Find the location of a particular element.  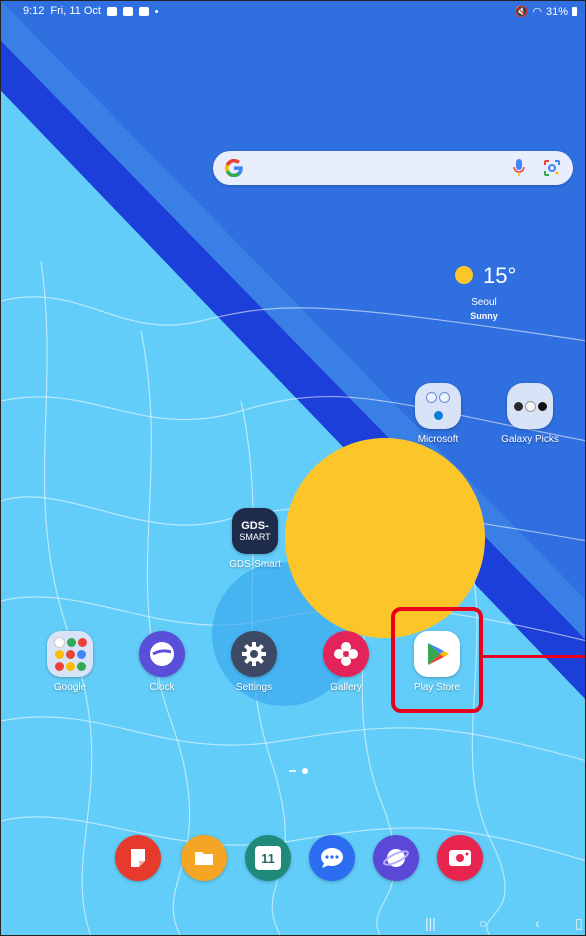

folder-label: Galaxy Picks is located at coordinates (530, 439).